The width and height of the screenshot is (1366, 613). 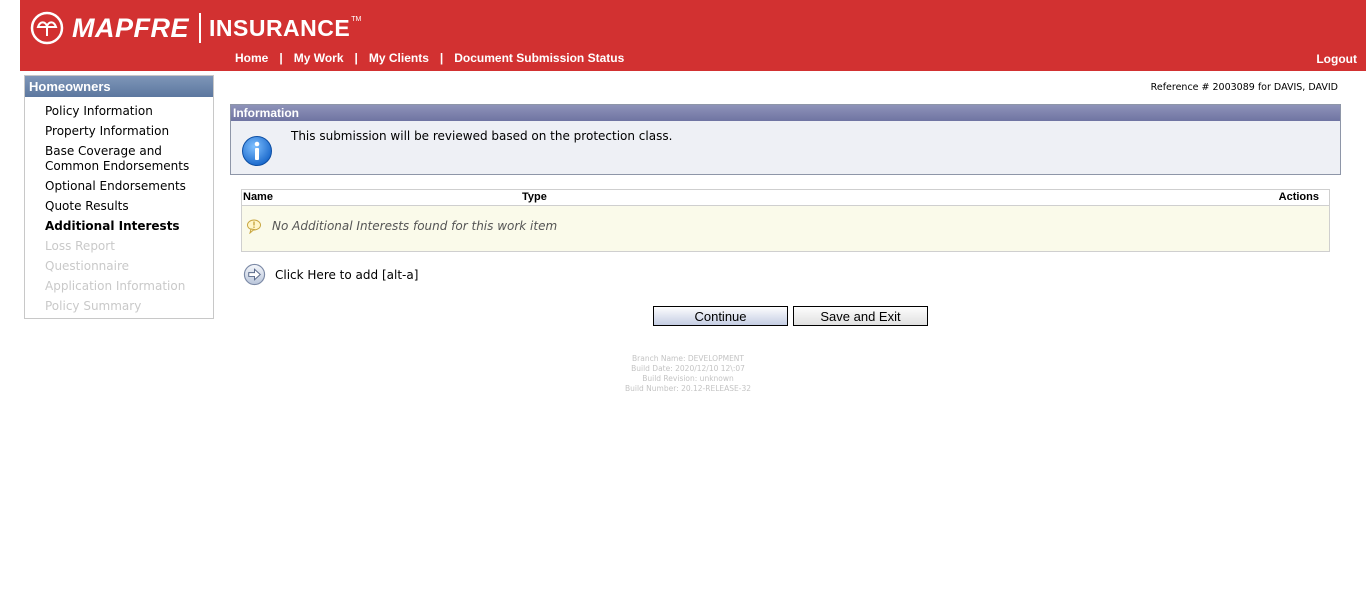 I want to click on column-header-type: Type, so click(x=534, y=197).